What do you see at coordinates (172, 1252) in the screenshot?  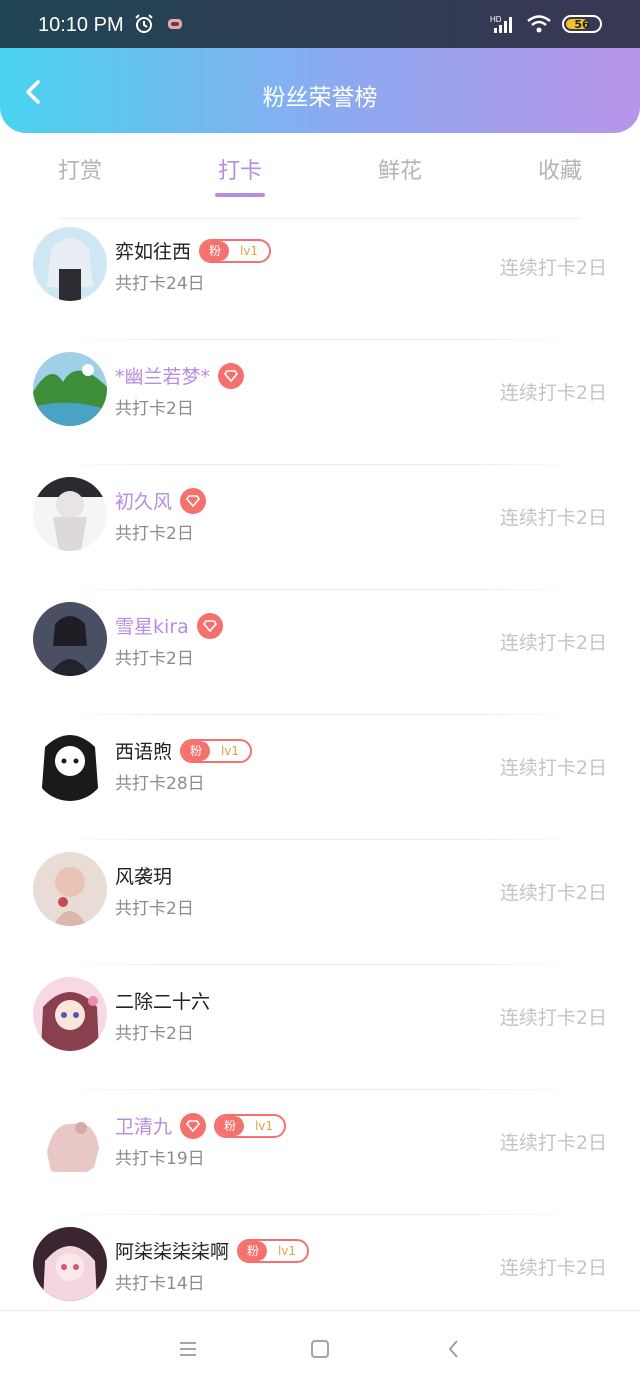 I see `user-name: 阿柒柒柒柒啊` at bounding box center [172, 1252].